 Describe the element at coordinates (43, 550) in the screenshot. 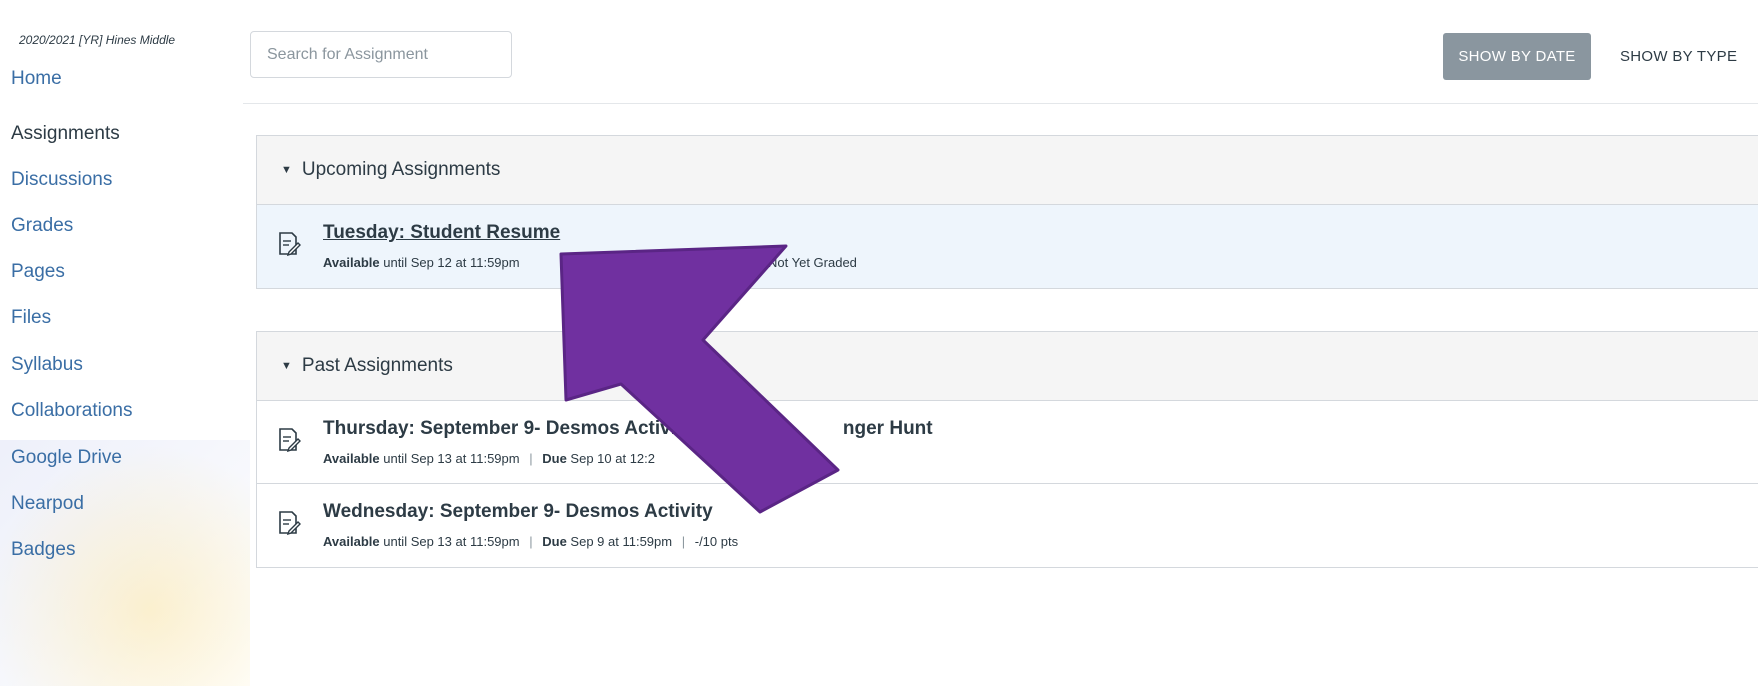

I see `nav-item-badges: Badges` at that location.